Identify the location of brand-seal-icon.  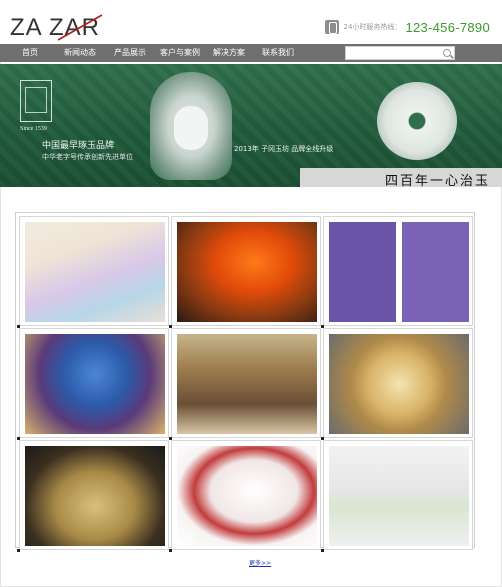
(36, 101).